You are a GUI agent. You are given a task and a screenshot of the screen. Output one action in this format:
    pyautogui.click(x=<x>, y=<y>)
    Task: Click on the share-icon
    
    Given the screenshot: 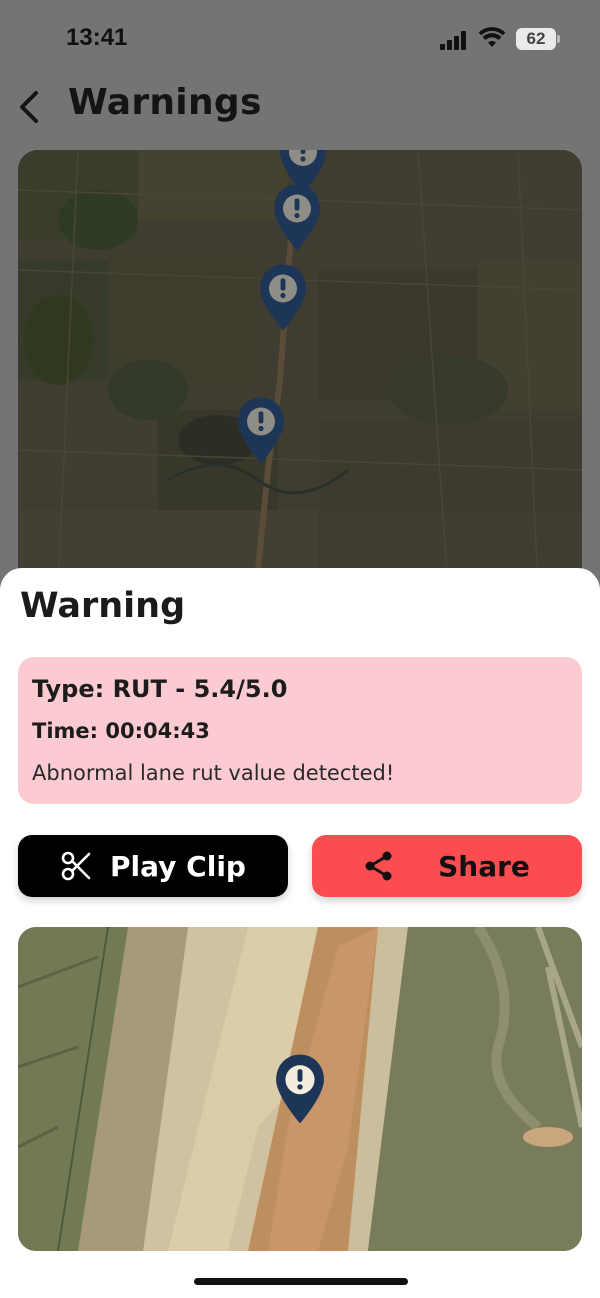 What is the action you would take?
    pyautogui.click(x=378, y=866)
    